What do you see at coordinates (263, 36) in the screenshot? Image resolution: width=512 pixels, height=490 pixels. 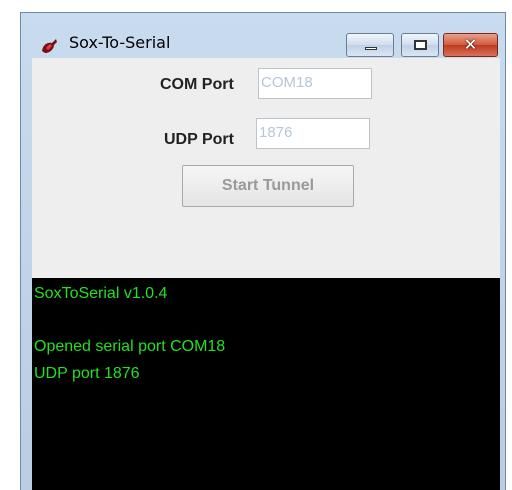 I see `title-bar: Sox-To-Serial ✕` at bounding box center [263, 36].